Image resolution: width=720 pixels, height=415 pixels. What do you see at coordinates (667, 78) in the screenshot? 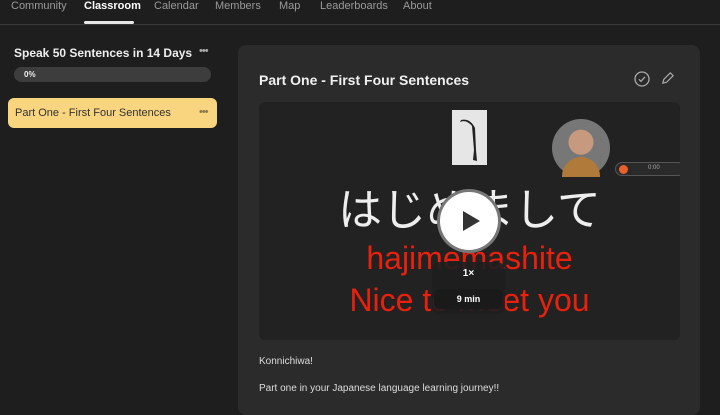
I see `pencil-icon` at bounding box center [667, 78].